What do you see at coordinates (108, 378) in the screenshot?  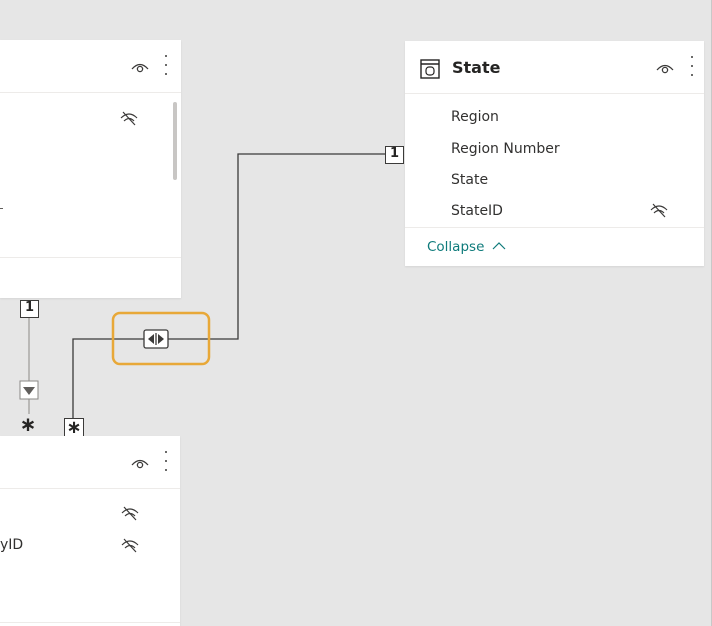 I see `cross-filter-line` at bounding box center [108, 378].